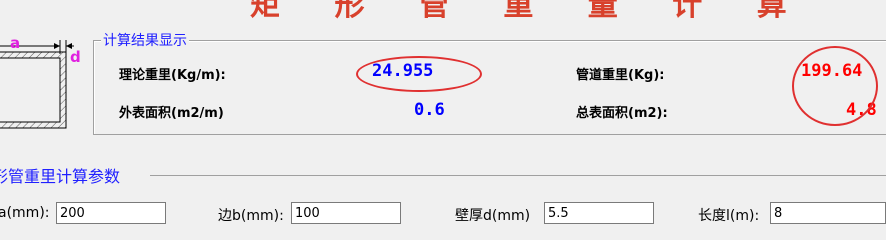 The width and height of the screenshot is (886, 240). Describe the element at coordinates (493, 216) in the screenshot. I see `wall-thickness-label: 壁厚d(mm)` at that location.